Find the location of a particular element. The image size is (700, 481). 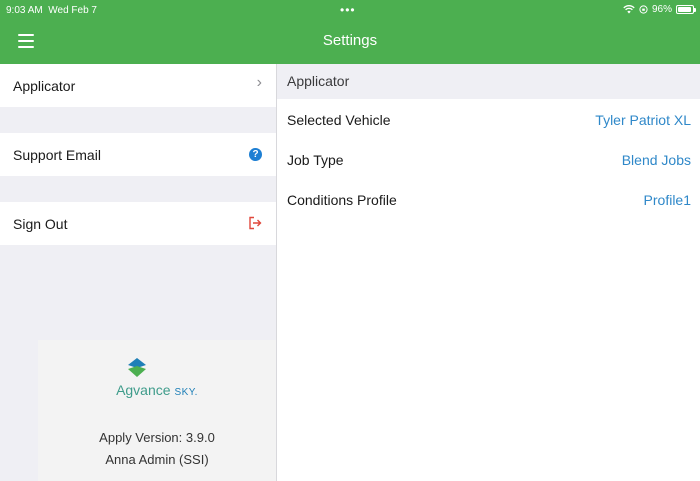

job-type-value: Blend Jobs is located at coordinates (656, 160).